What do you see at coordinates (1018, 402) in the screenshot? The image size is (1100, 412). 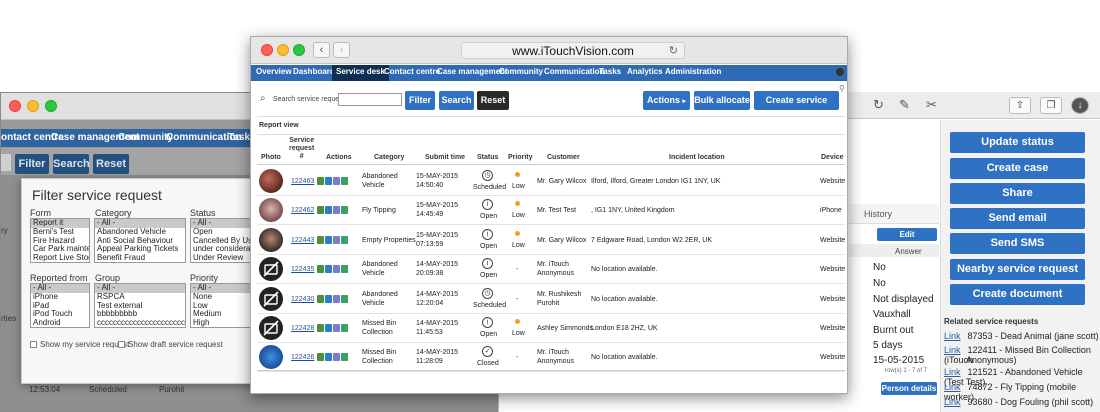 I see `related-item: Link 93680 - Dog Fouling (phil scott)` at bounding box center [1018, 402].